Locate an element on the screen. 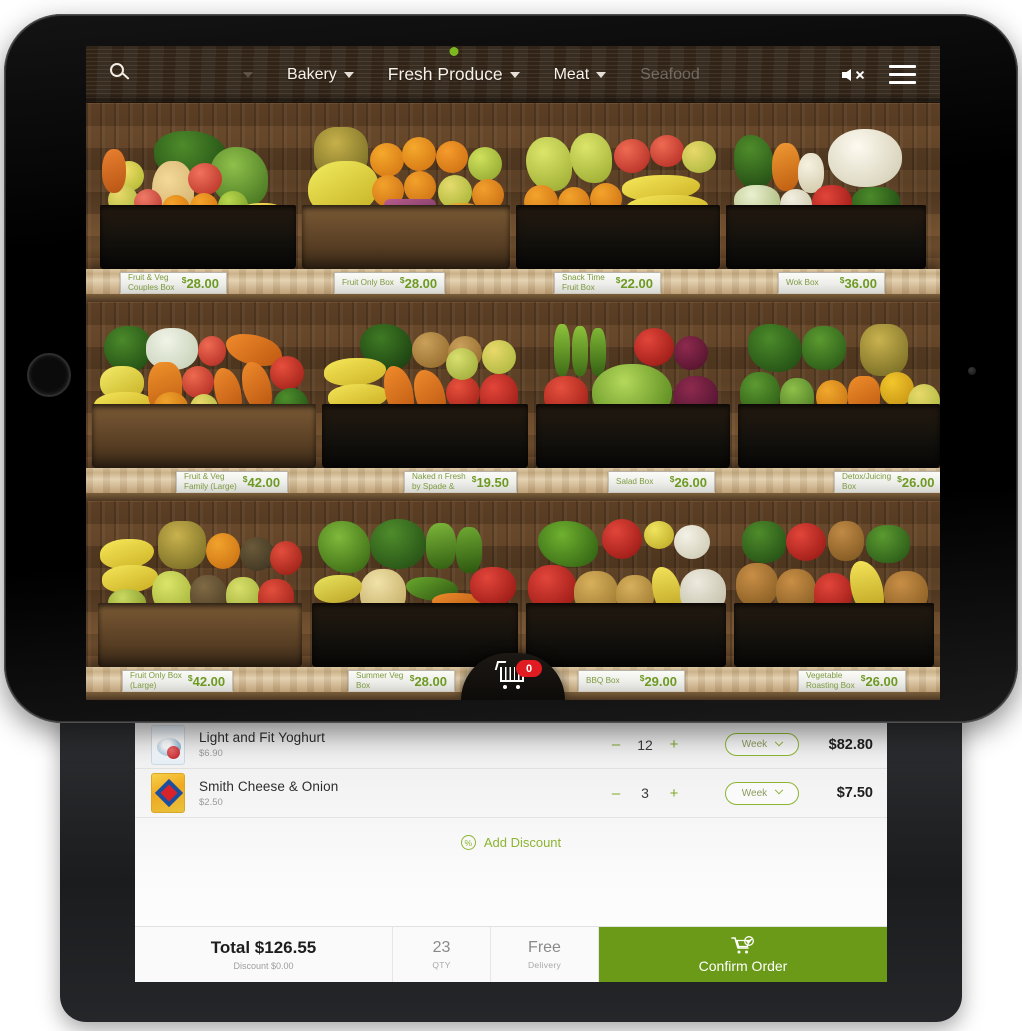 This screenshot has width=1022, height=1031. active-indicator-dot is located at coordinates (454, 51).